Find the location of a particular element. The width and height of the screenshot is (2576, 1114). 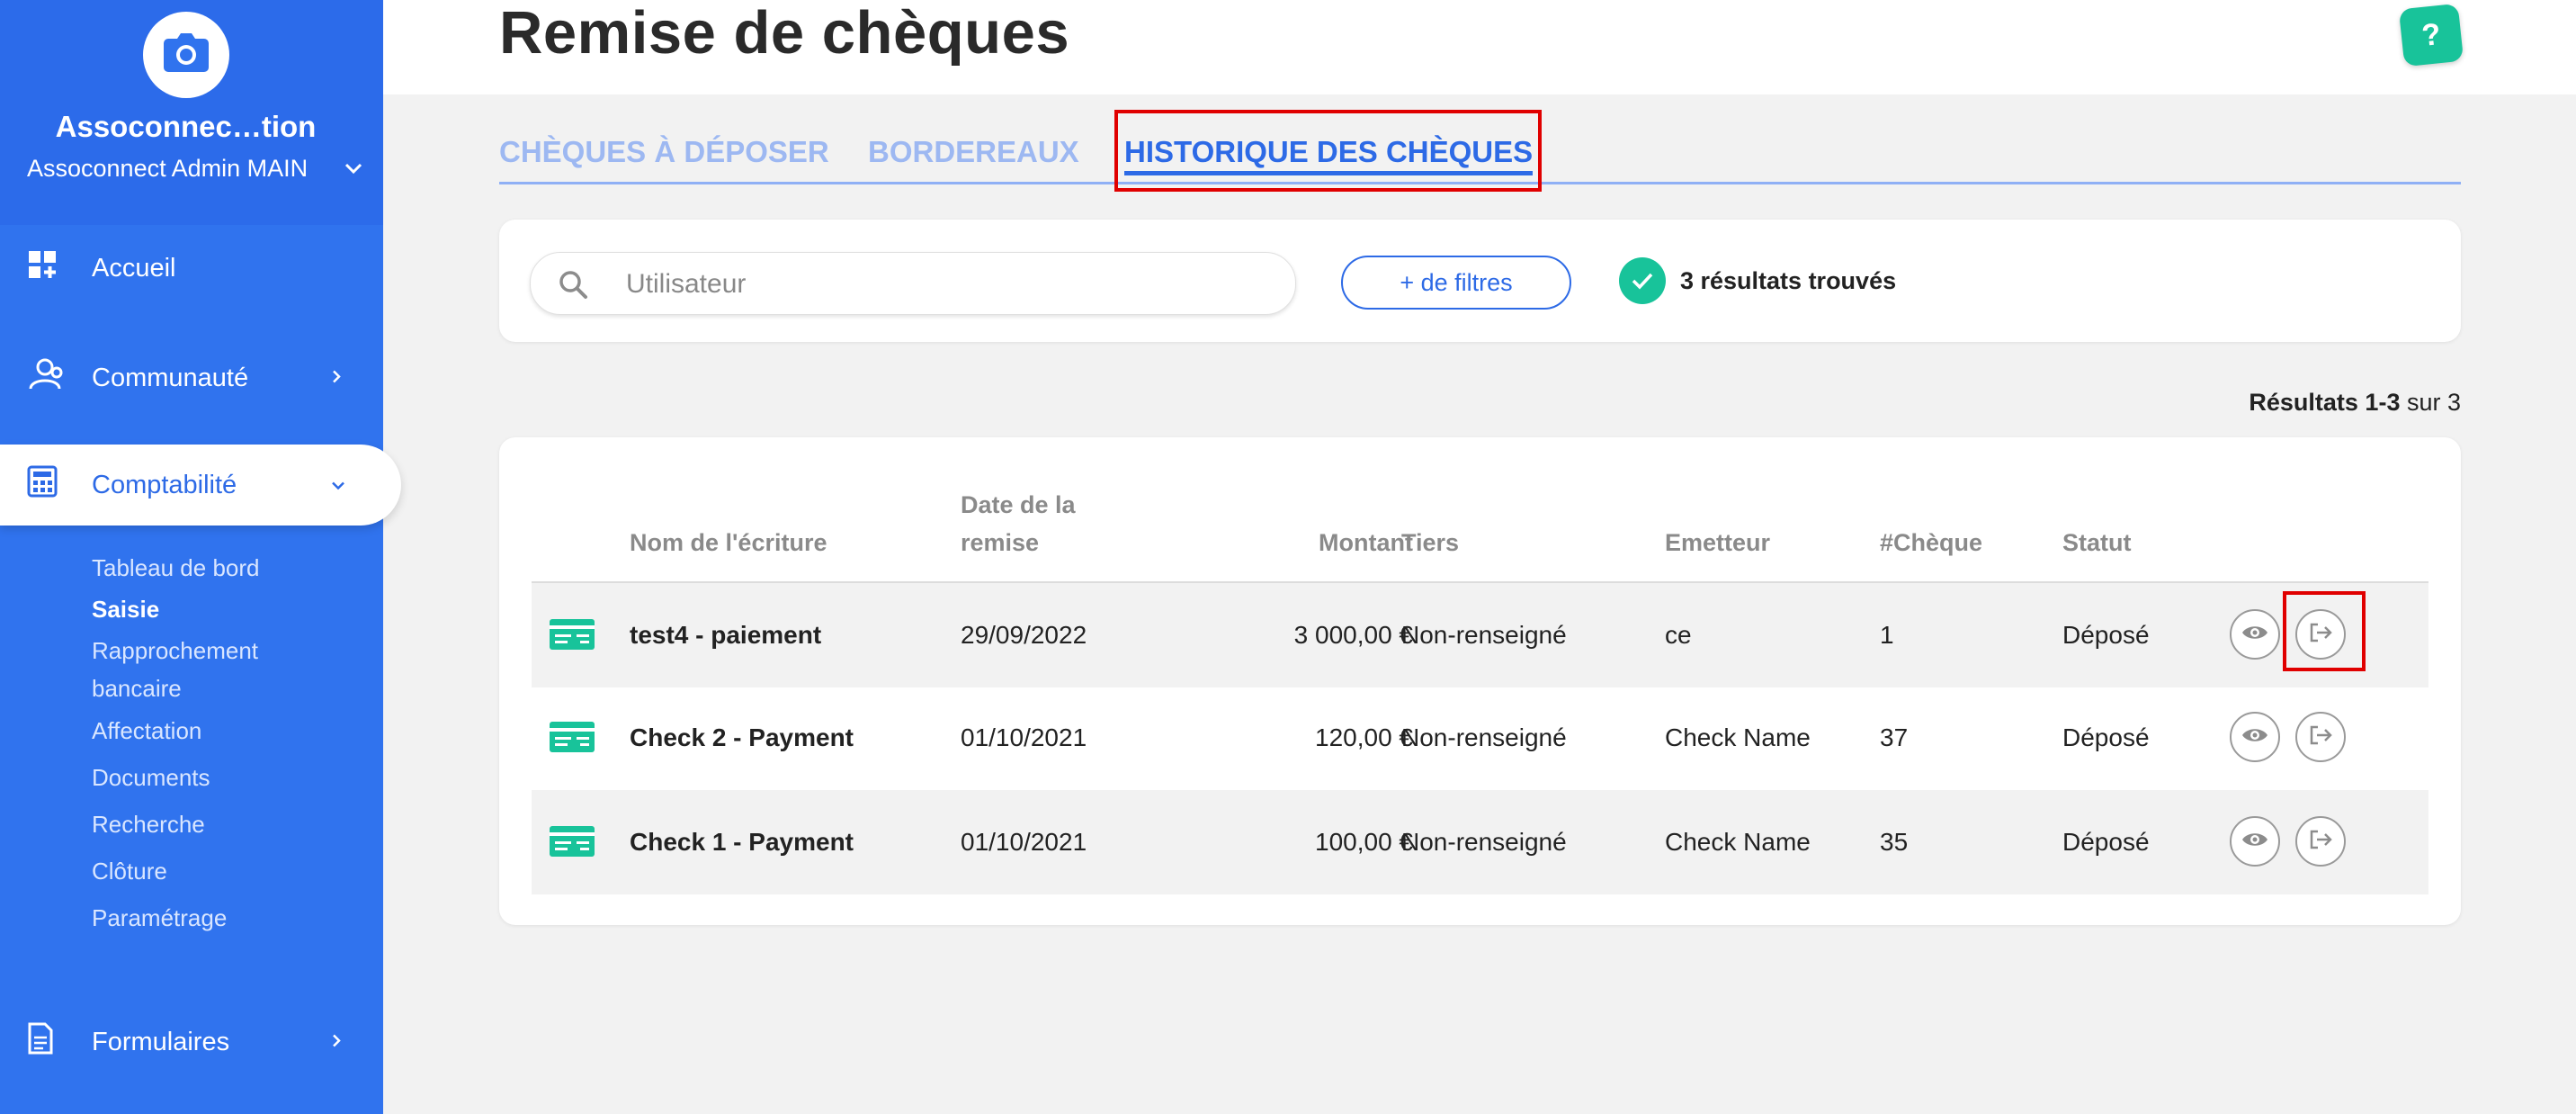

sidebar-header: Assoconnec…tion Assoconnect Admin MAIN is located at coordinates (191, 112).